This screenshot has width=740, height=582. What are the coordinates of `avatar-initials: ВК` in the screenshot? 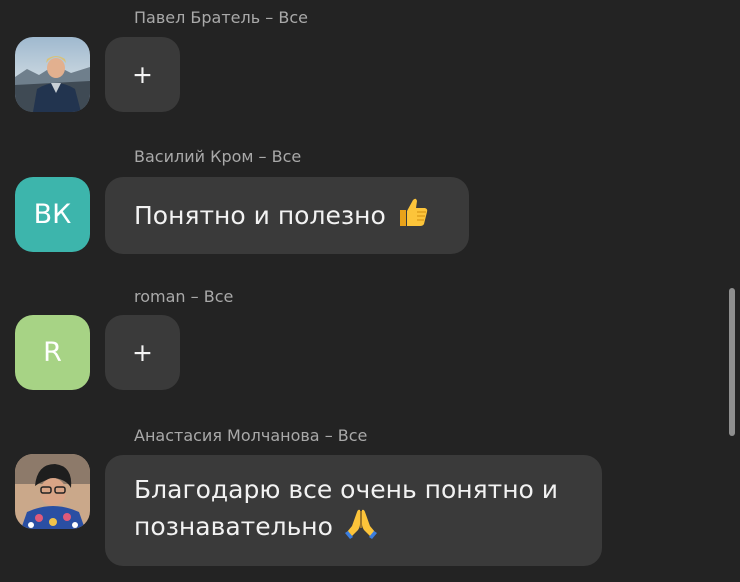 It's located at (52, 214).